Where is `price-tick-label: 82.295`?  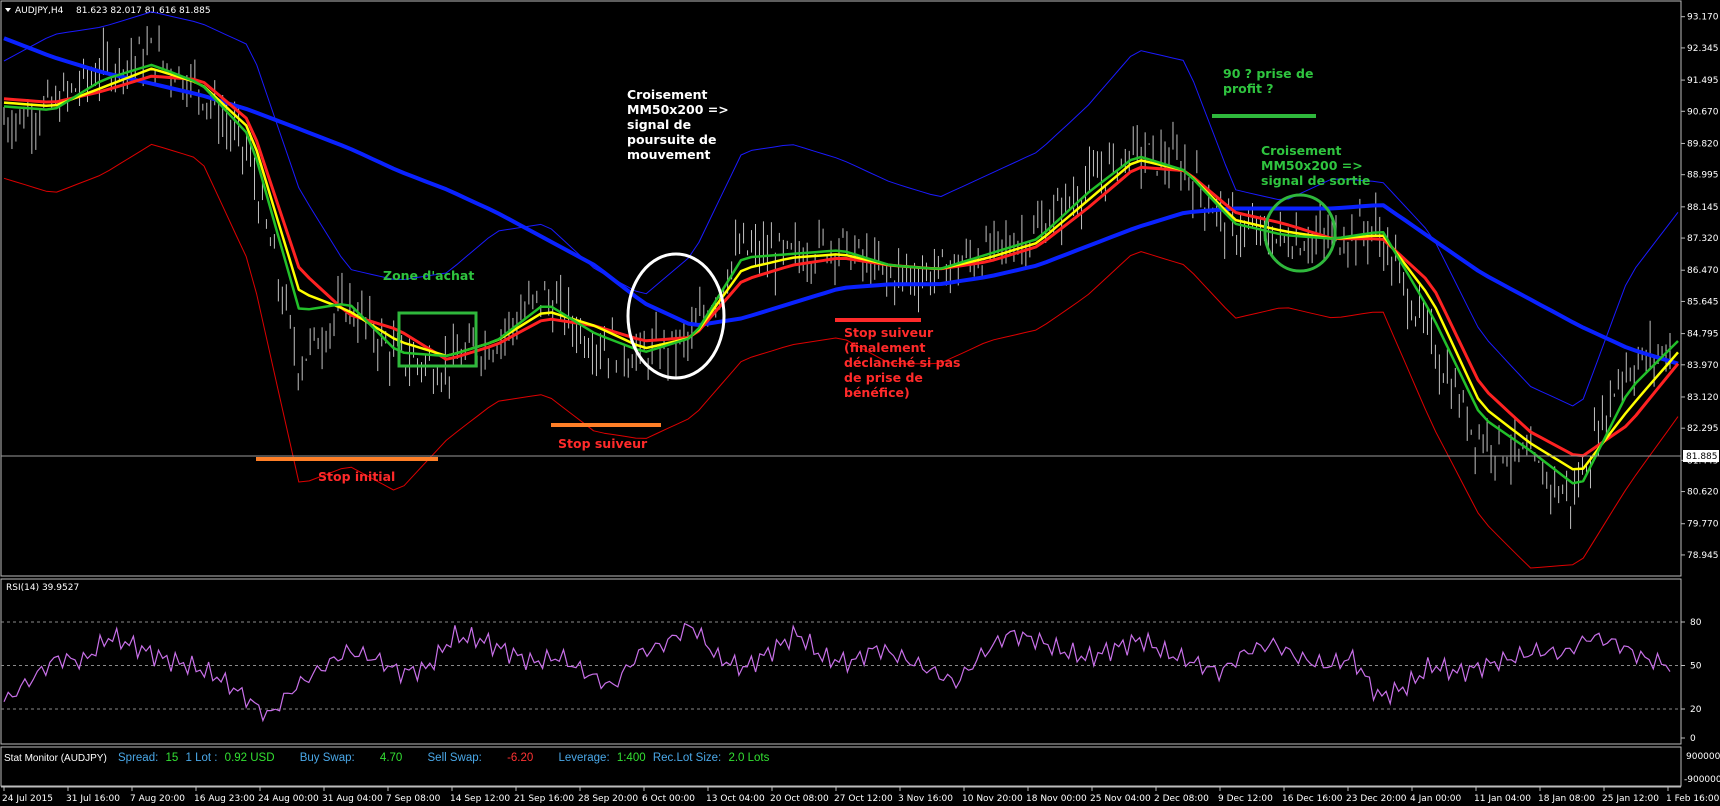
price-tick-label: 82.295 is located at coordinates (1703, 429).